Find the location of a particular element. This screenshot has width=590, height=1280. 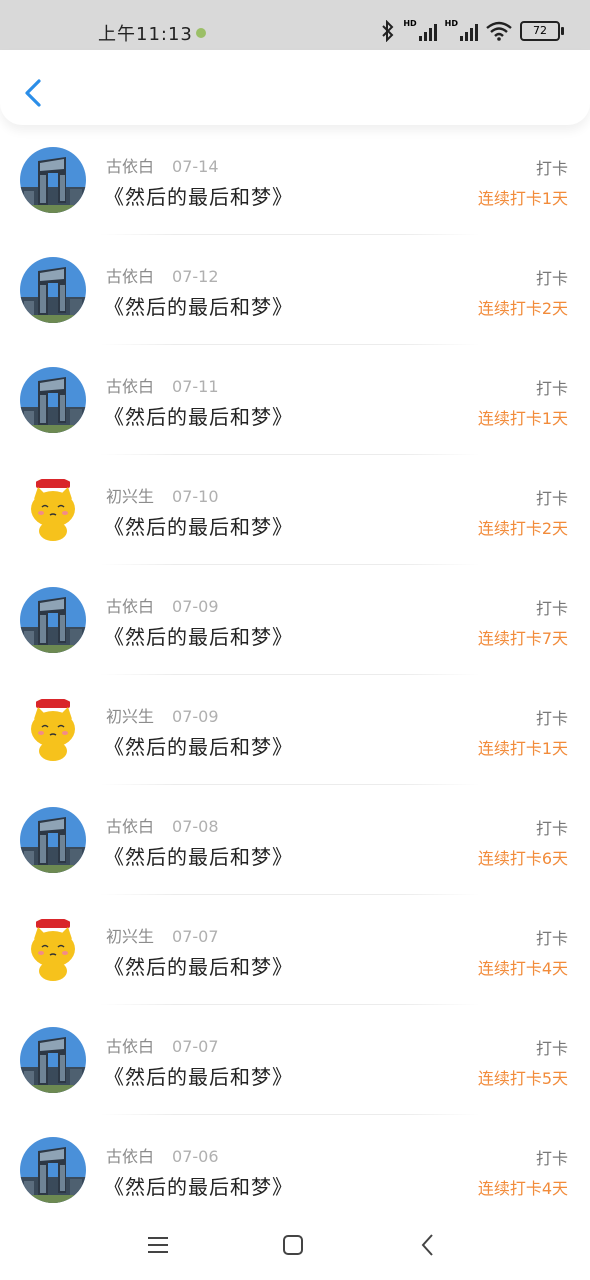

entry-meta: 古依白 07-08 is located at coordinates (162, 825).